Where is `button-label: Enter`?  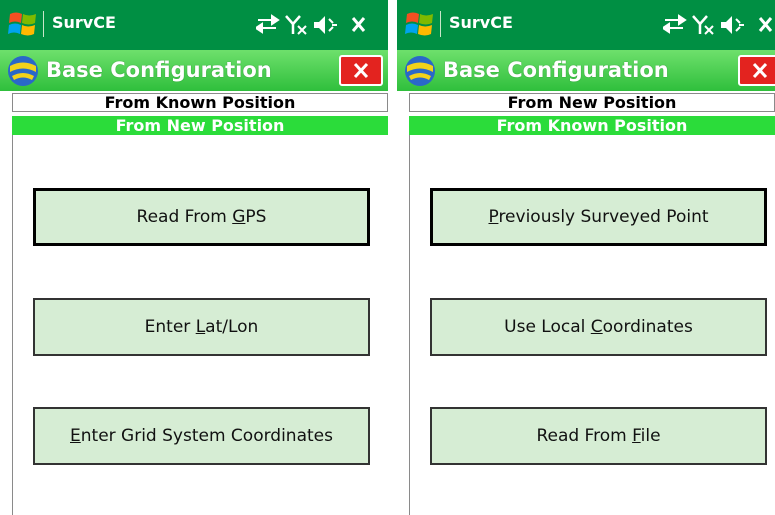 button-label: Enter is located at coordinates (170, 327).